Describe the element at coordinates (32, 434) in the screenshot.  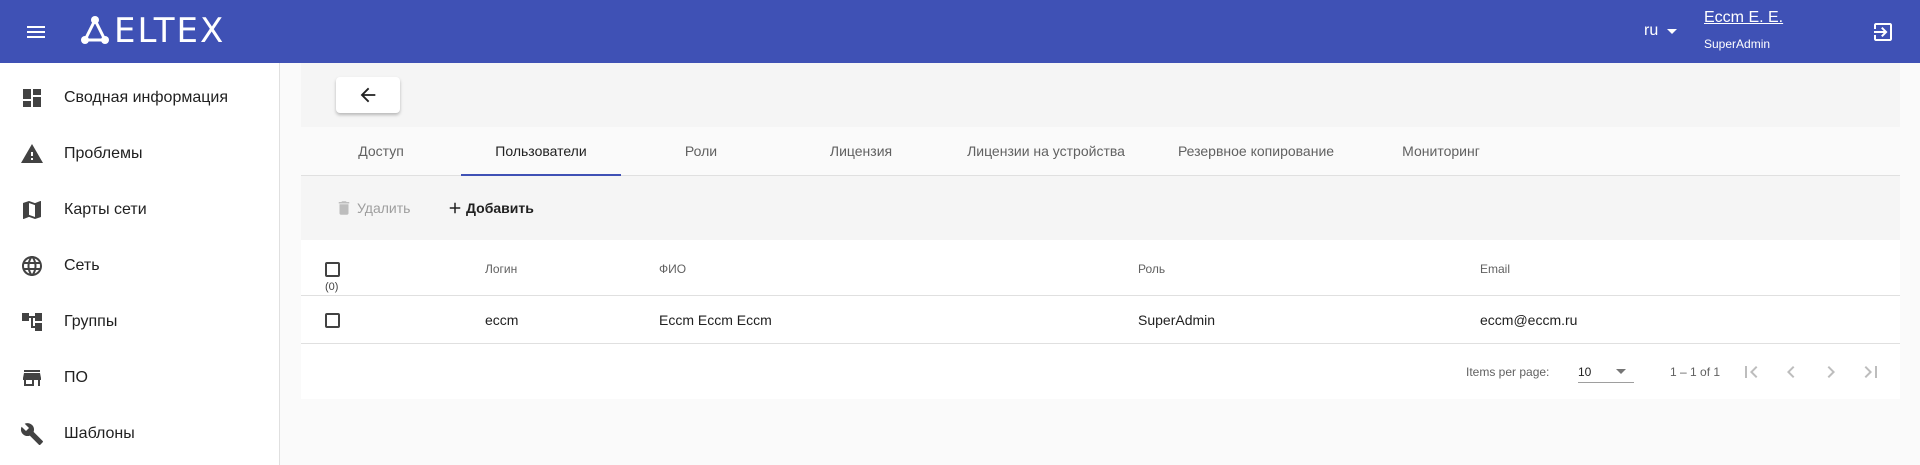
I see `wrench-icon` at that location.